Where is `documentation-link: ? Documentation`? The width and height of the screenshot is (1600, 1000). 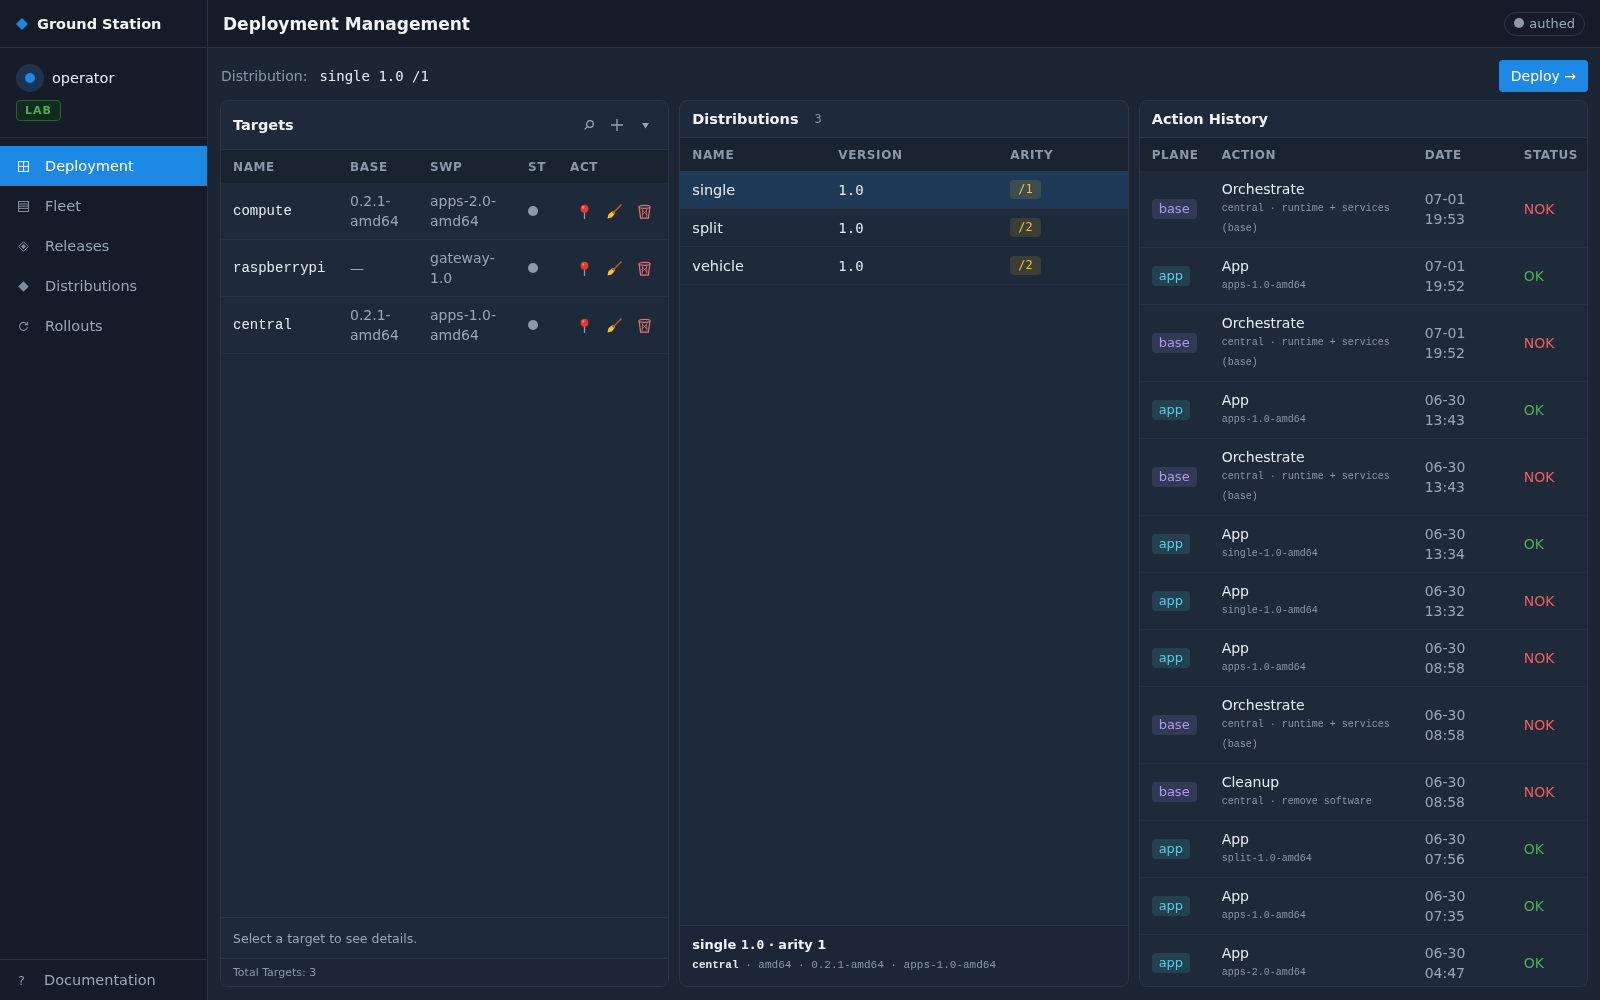
documentation-link: ? Documentation is located at coordinates (103, 980).